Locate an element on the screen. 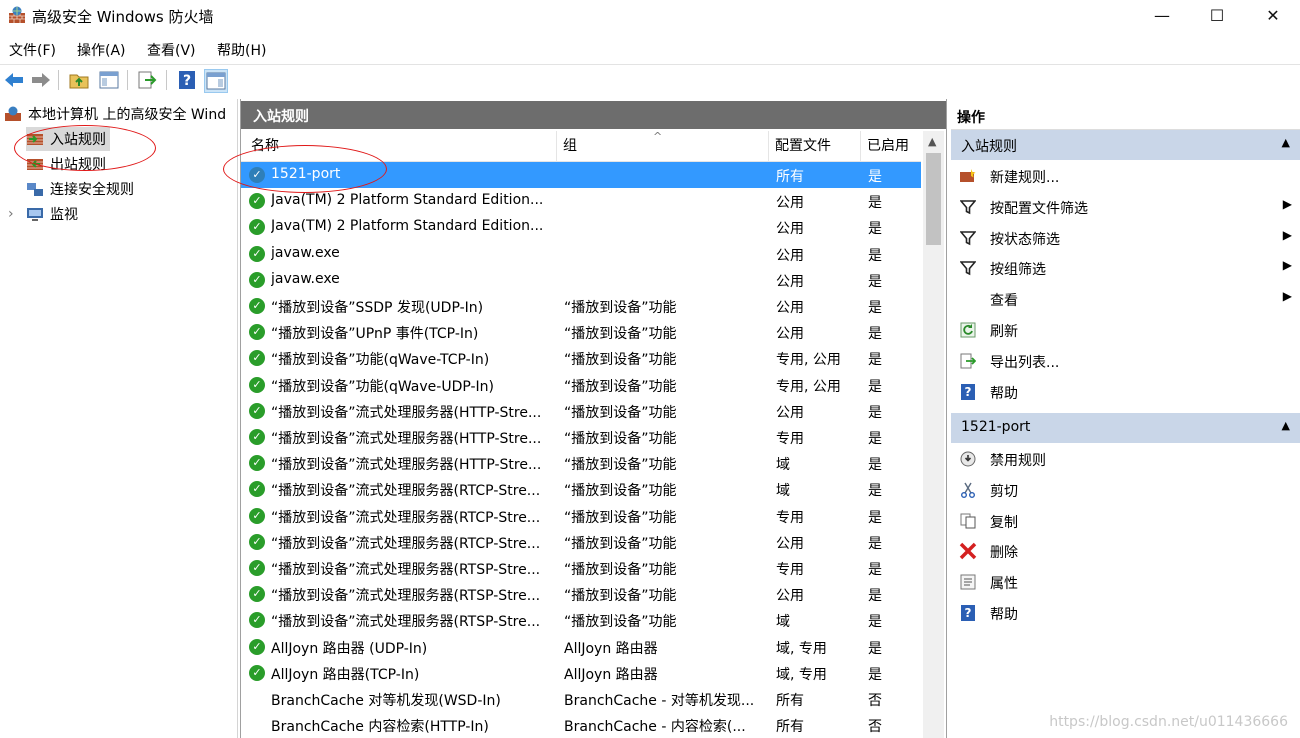 This screenshot has width=1300, height=738. cell-profile: 所有 is located at coordinates (790, 727).